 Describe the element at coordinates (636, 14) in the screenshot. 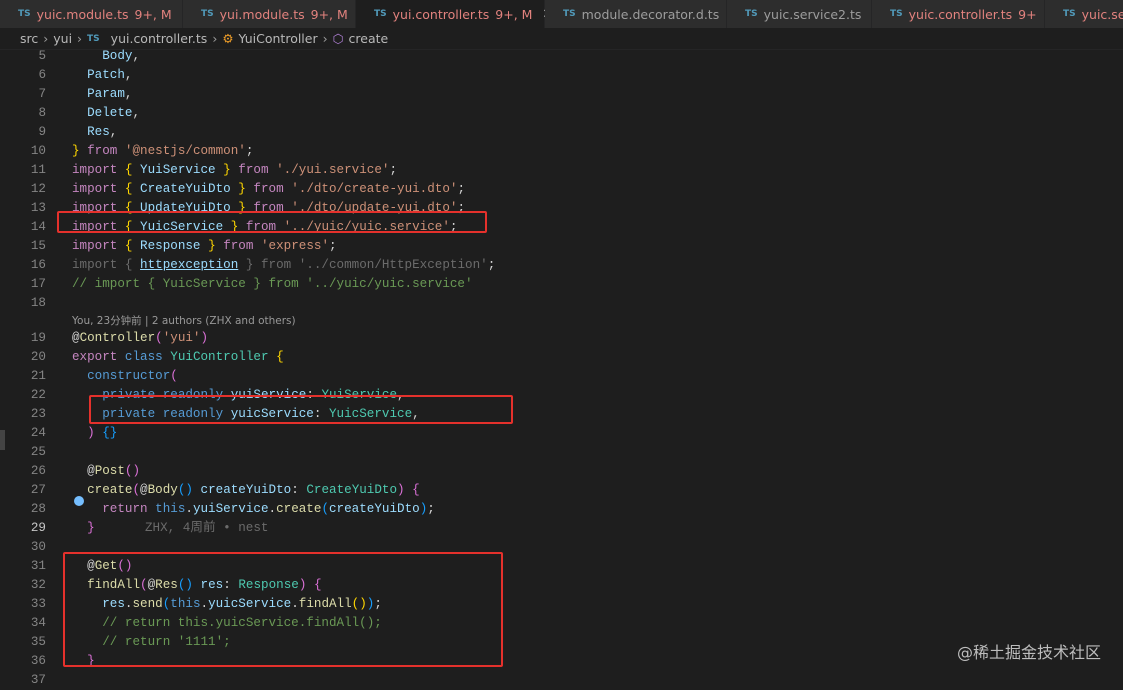

I see `tab-module-decorator-d-ts: TS module.decorator.d.ts` at that location.